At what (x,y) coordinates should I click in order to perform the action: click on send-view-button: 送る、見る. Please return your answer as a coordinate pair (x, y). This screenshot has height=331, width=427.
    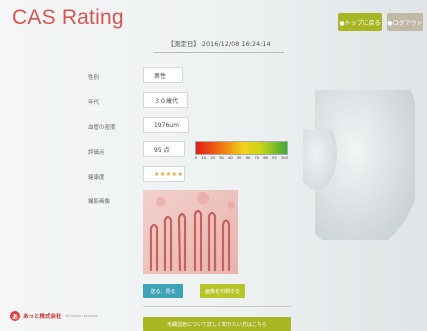
    Looking at the image, I should click on (163, 291).